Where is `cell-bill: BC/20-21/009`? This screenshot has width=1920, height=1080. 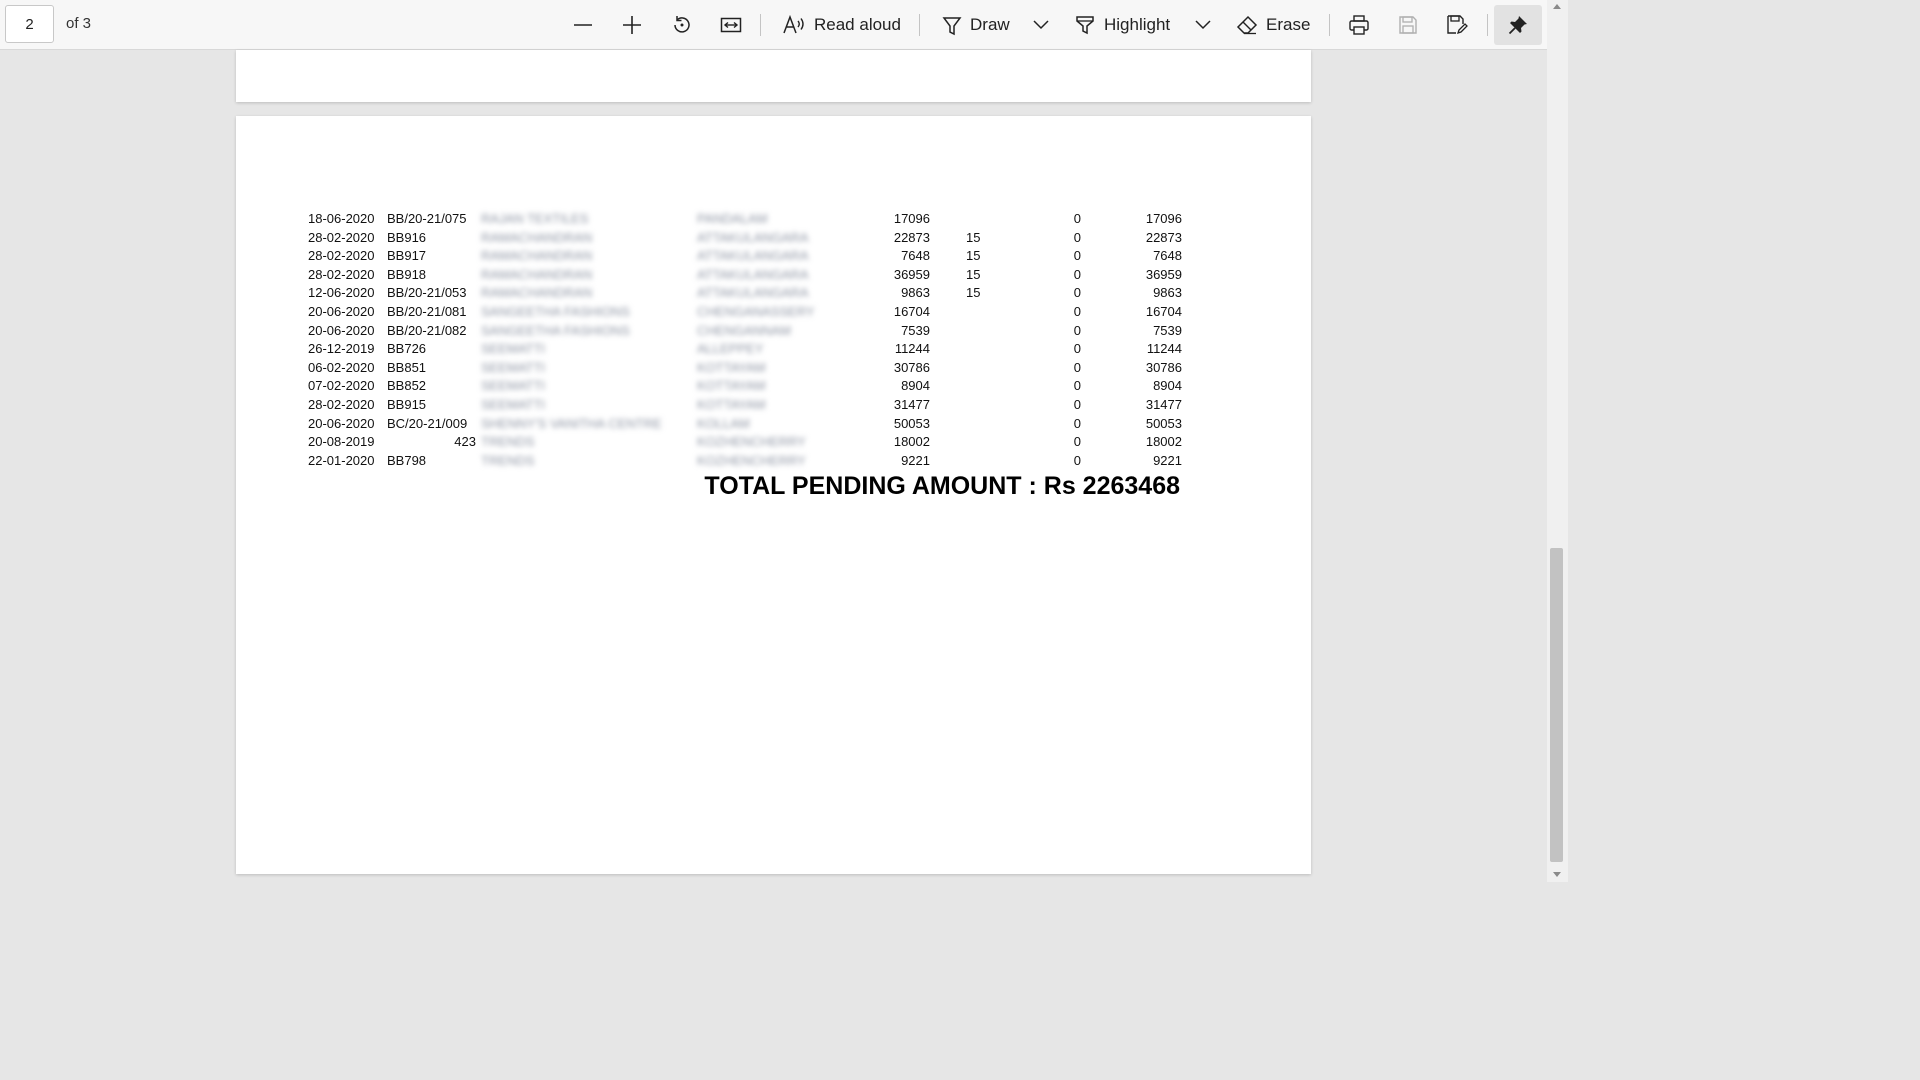
cell-bill: BC/20-21/009 is located at coordinates (427, 423).